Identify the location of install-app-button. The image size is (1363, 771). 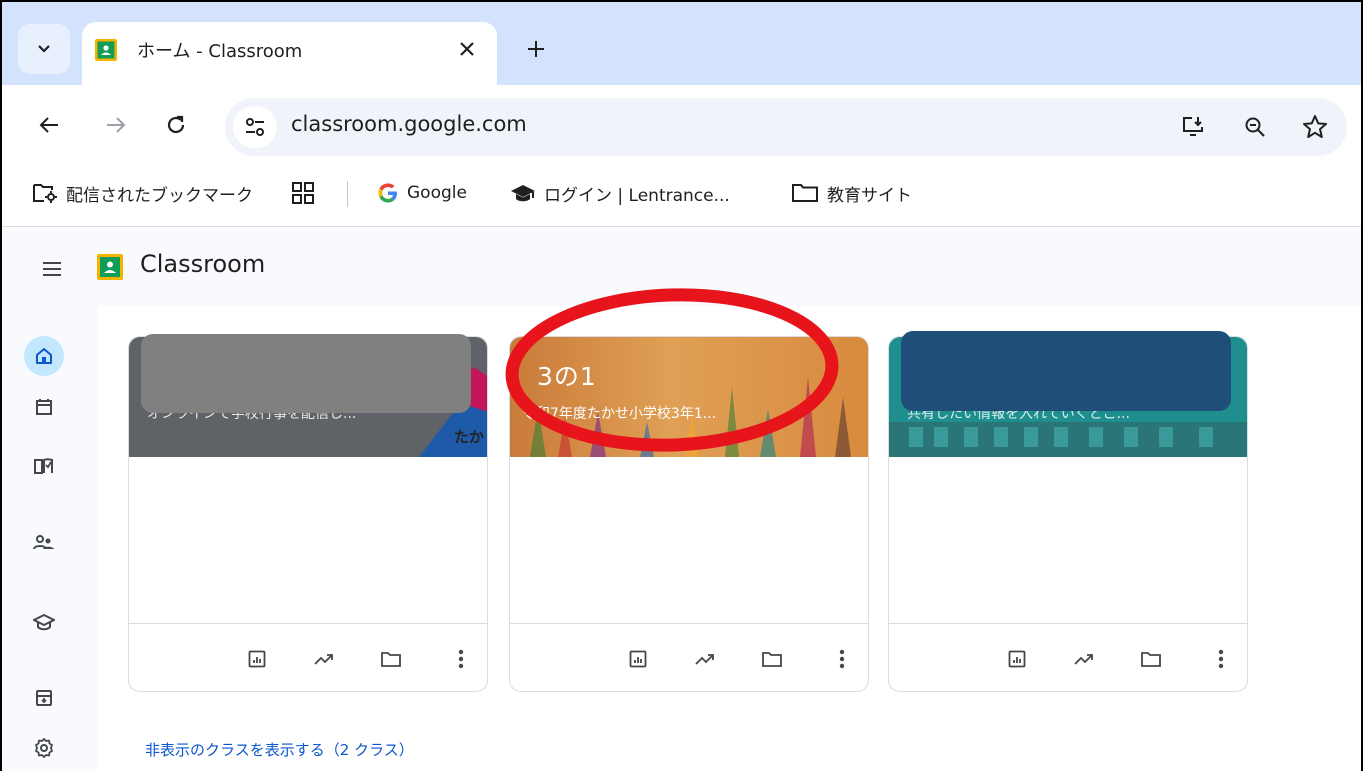
(1193, 127).